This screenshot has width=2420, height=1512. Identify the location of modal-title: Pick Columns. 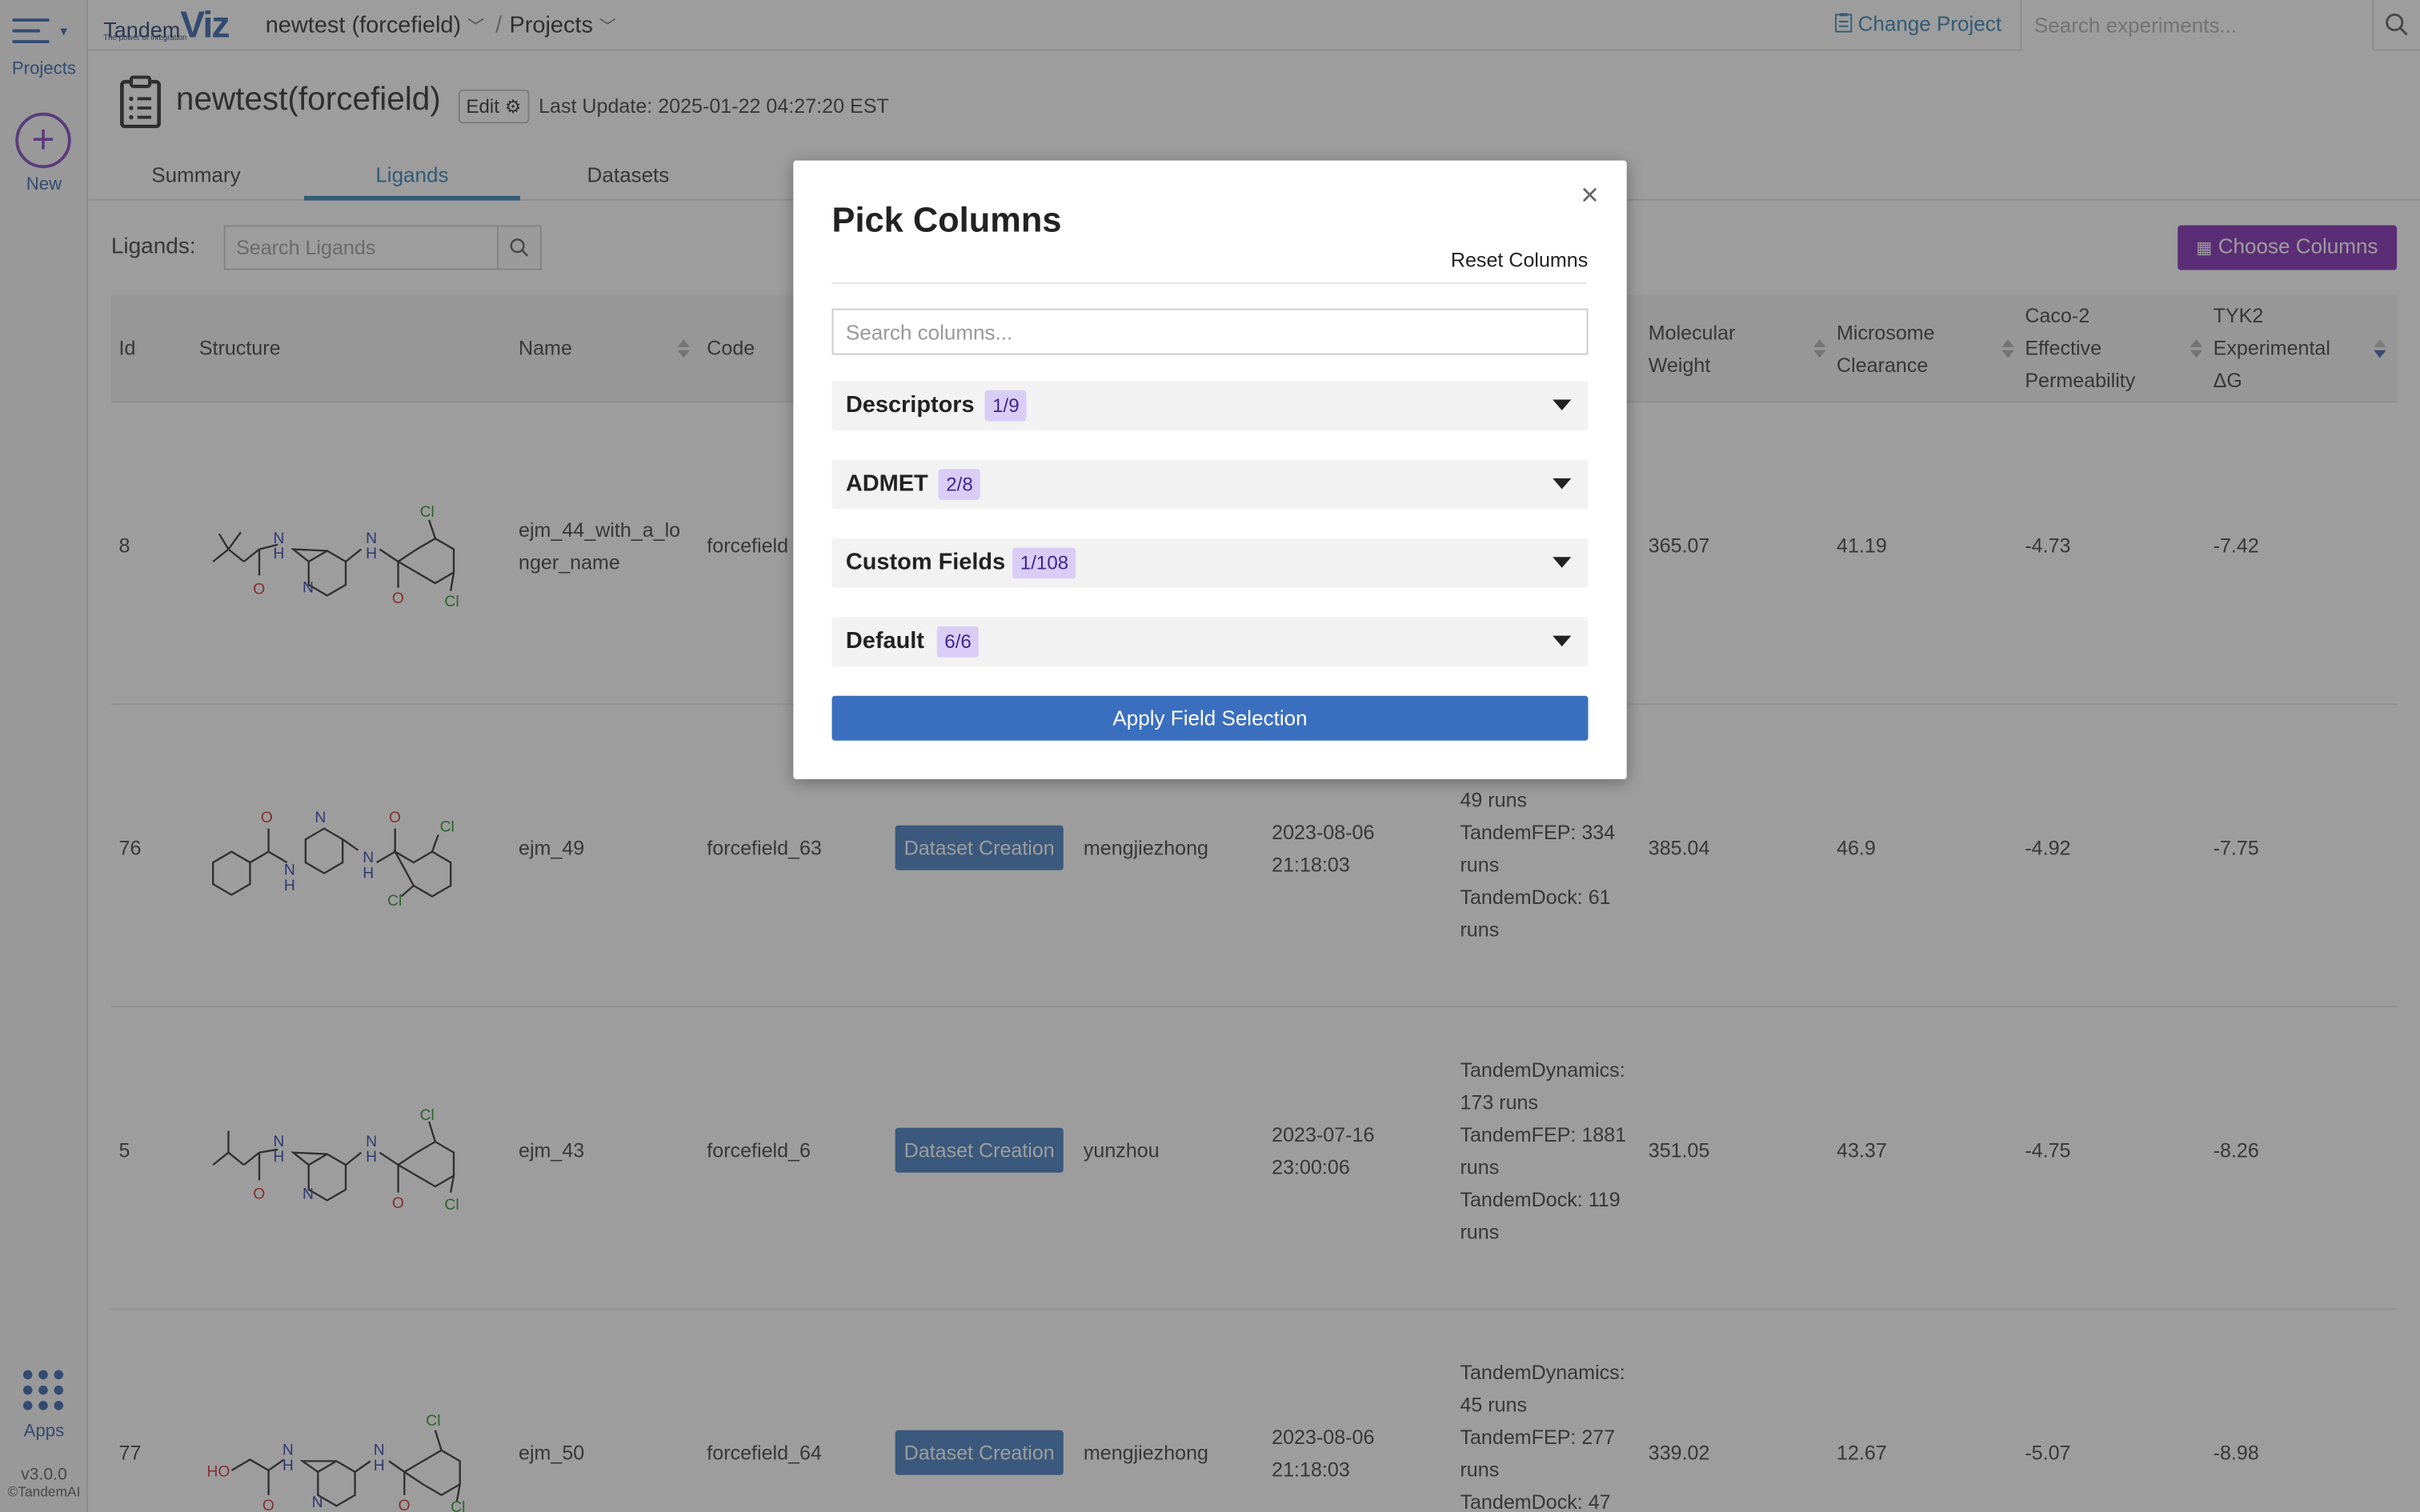
(946, 219).